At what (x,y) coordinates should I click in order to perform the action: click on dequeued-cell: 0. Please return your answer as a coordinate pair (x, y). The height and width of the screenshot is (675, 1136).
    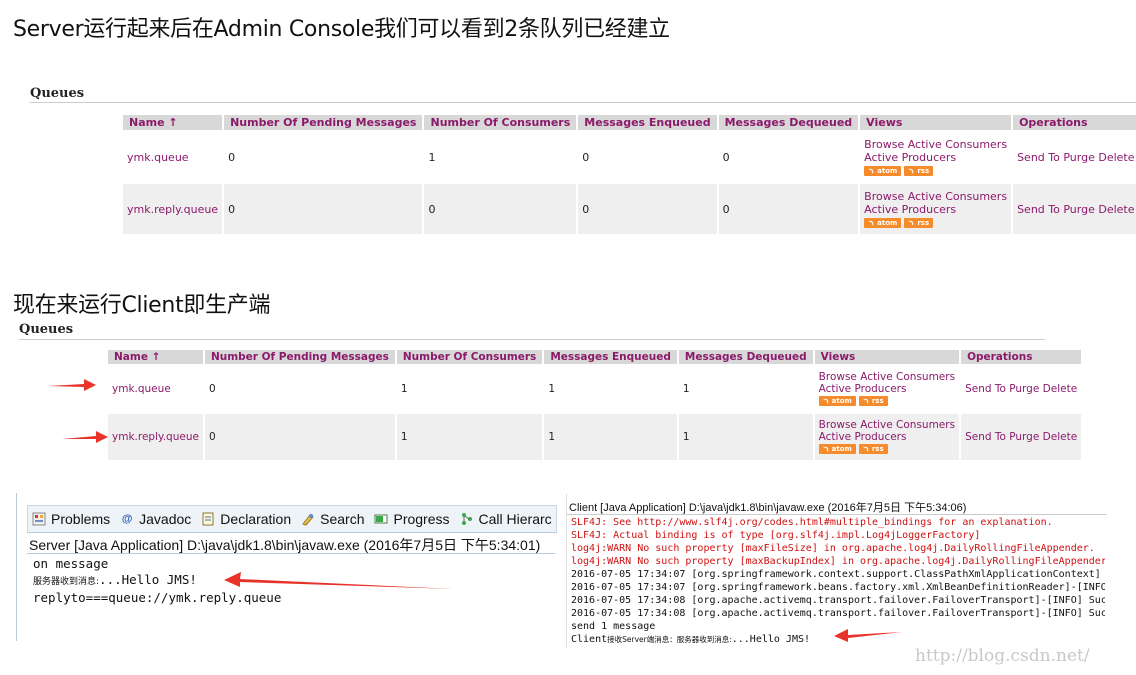
    Looking at the image, I should click on (788, 209).